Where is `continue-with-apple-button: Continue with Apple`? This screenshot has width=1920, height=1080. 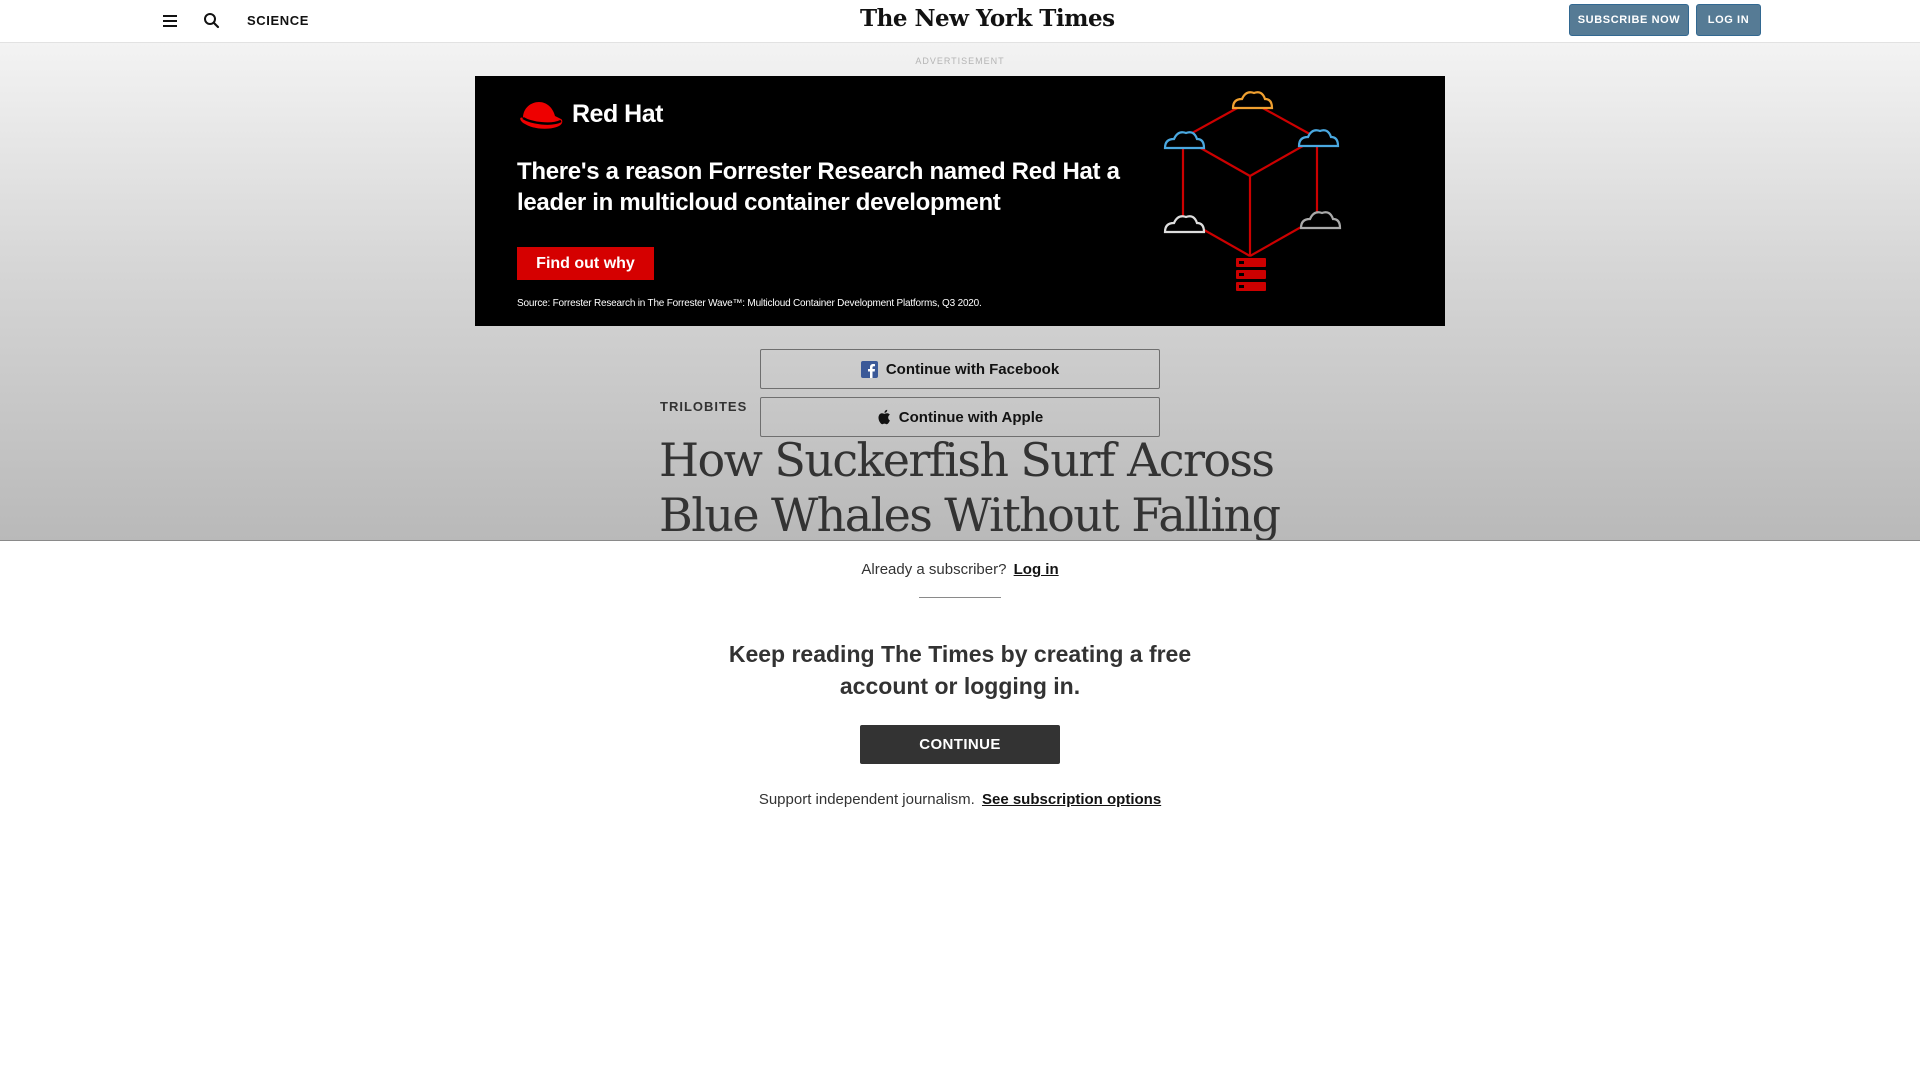
continue-with-apple-button: Continue with Apple is located at coordinates (960, 417).